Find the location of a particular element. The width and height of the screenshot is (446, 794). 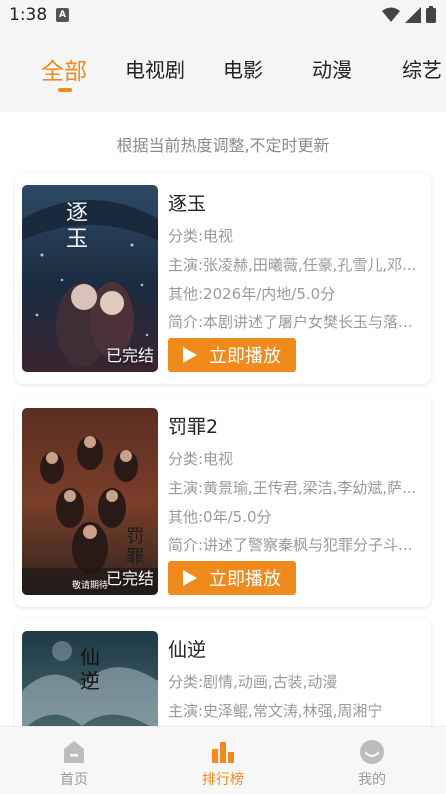

item-cast: 主演:史泽鲲,常文涛,林强,周湘宁 is located at coordinates (275, 711).